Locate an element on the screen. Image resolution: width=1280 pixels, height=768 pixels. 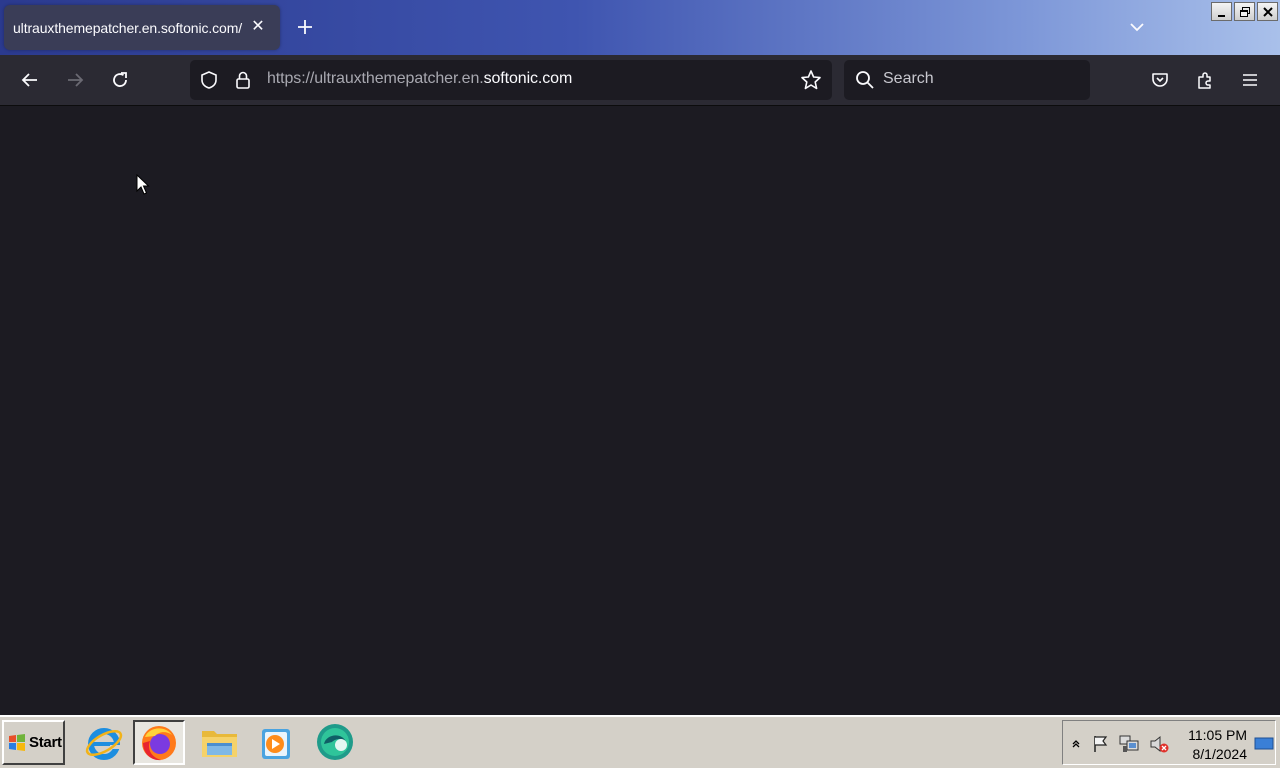
hamburger-icon is located at coordinates (1250, 80).